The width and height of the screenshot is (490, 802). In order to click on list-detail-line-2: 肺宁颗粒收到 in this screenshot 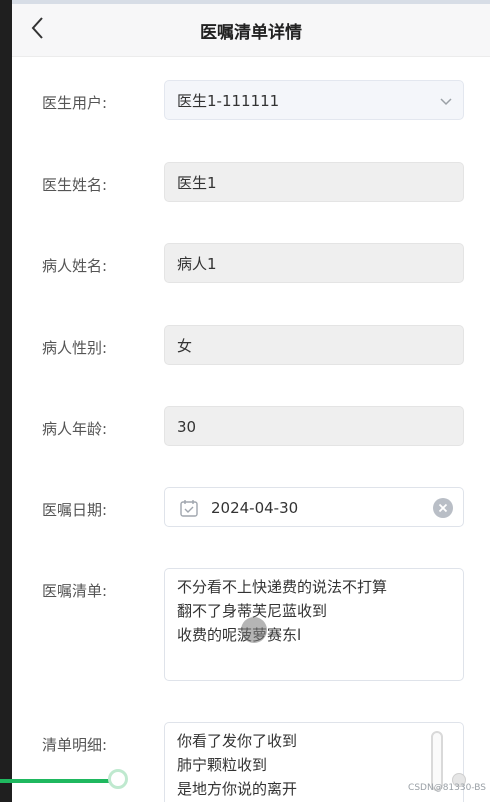, I will do `click(222, 765)`.